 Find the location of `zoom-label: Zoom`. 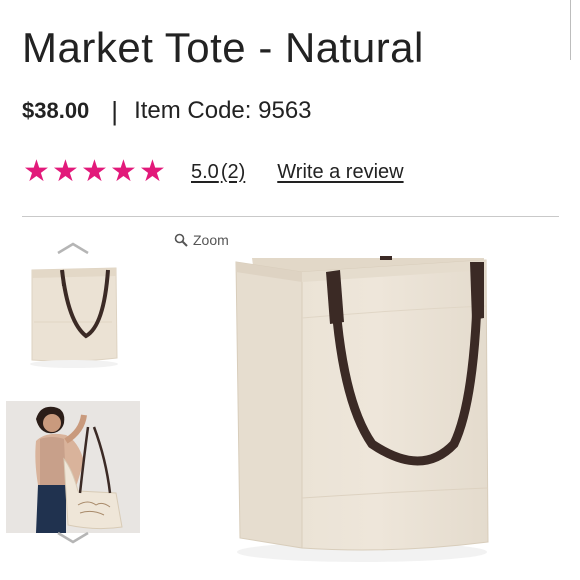

zoom-label: Zoom is located at coordinates (211, 240).